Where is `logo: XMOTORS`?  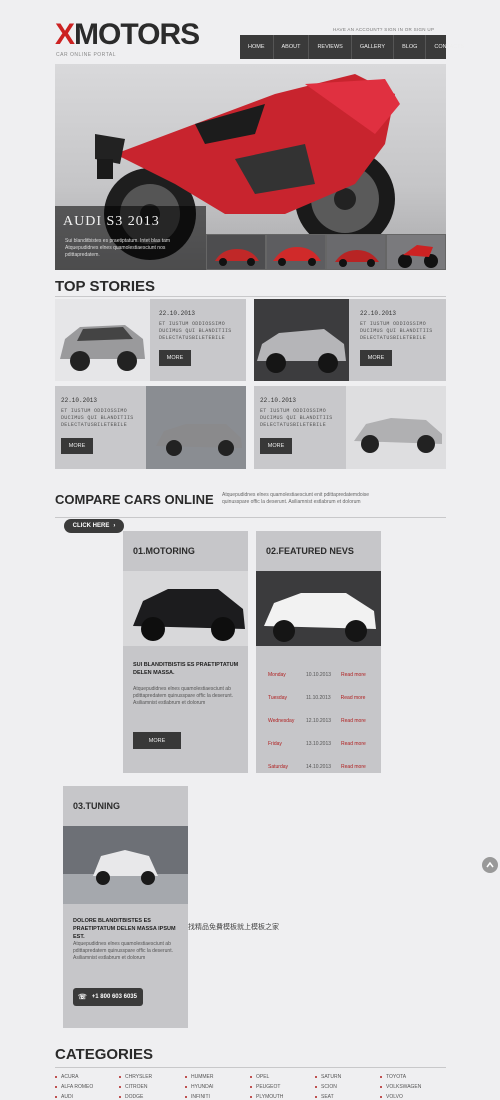
logo: XMOTORS is located at coordinates (127, 35).